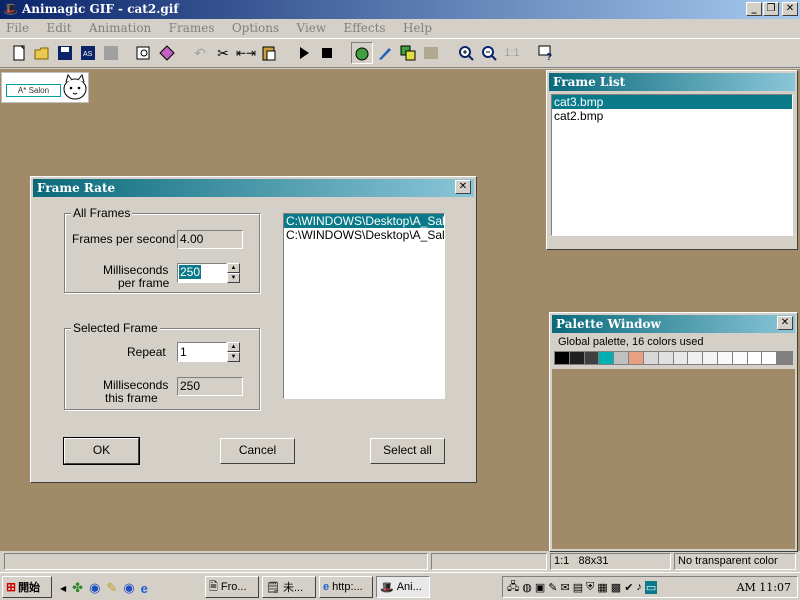 Image resolution: width=800 pixels, height=600 pixels. I want to click on repeat-spin-down: ▼, so click(233, 357).